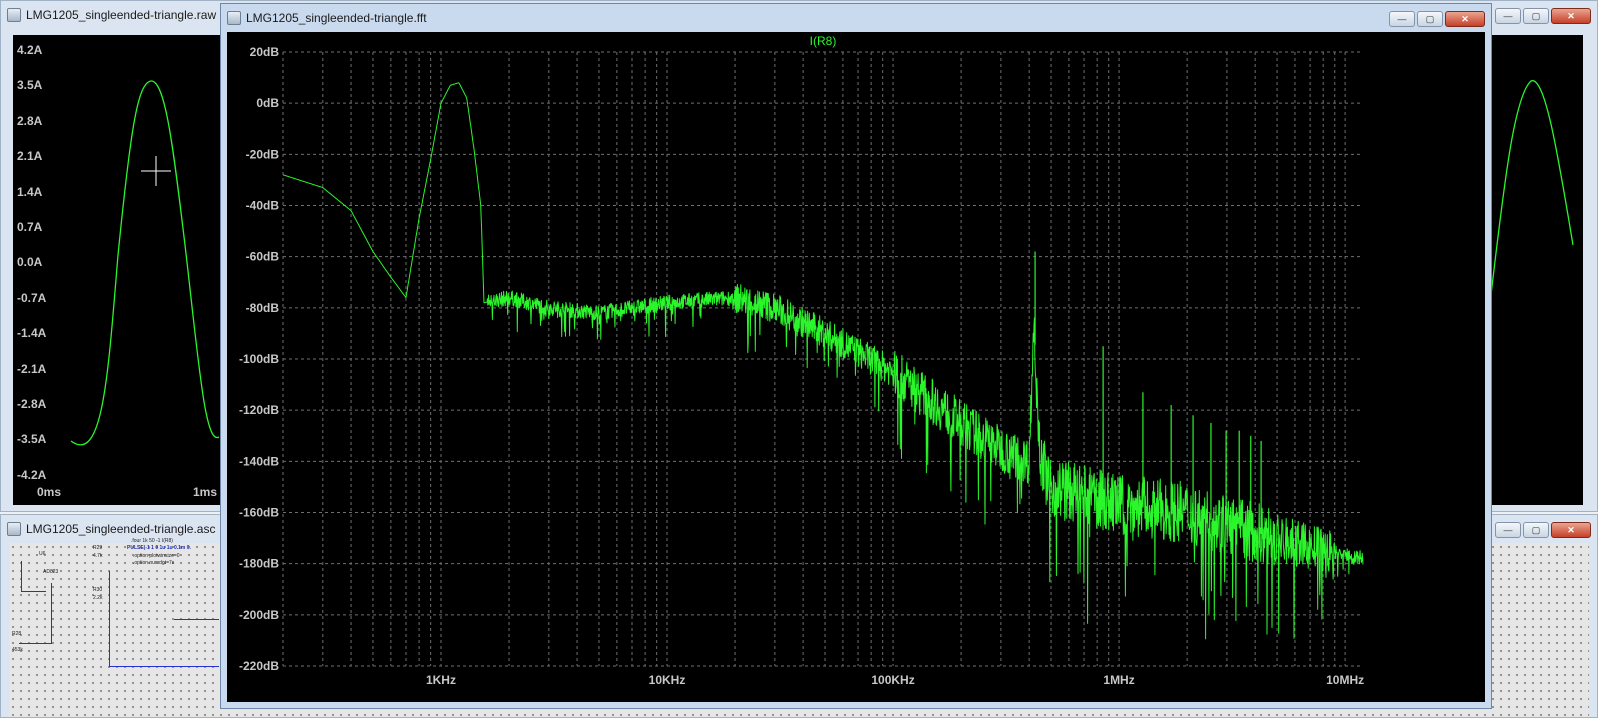  I want to click on raw-y-tick: 4.2A, so click(30, 50).